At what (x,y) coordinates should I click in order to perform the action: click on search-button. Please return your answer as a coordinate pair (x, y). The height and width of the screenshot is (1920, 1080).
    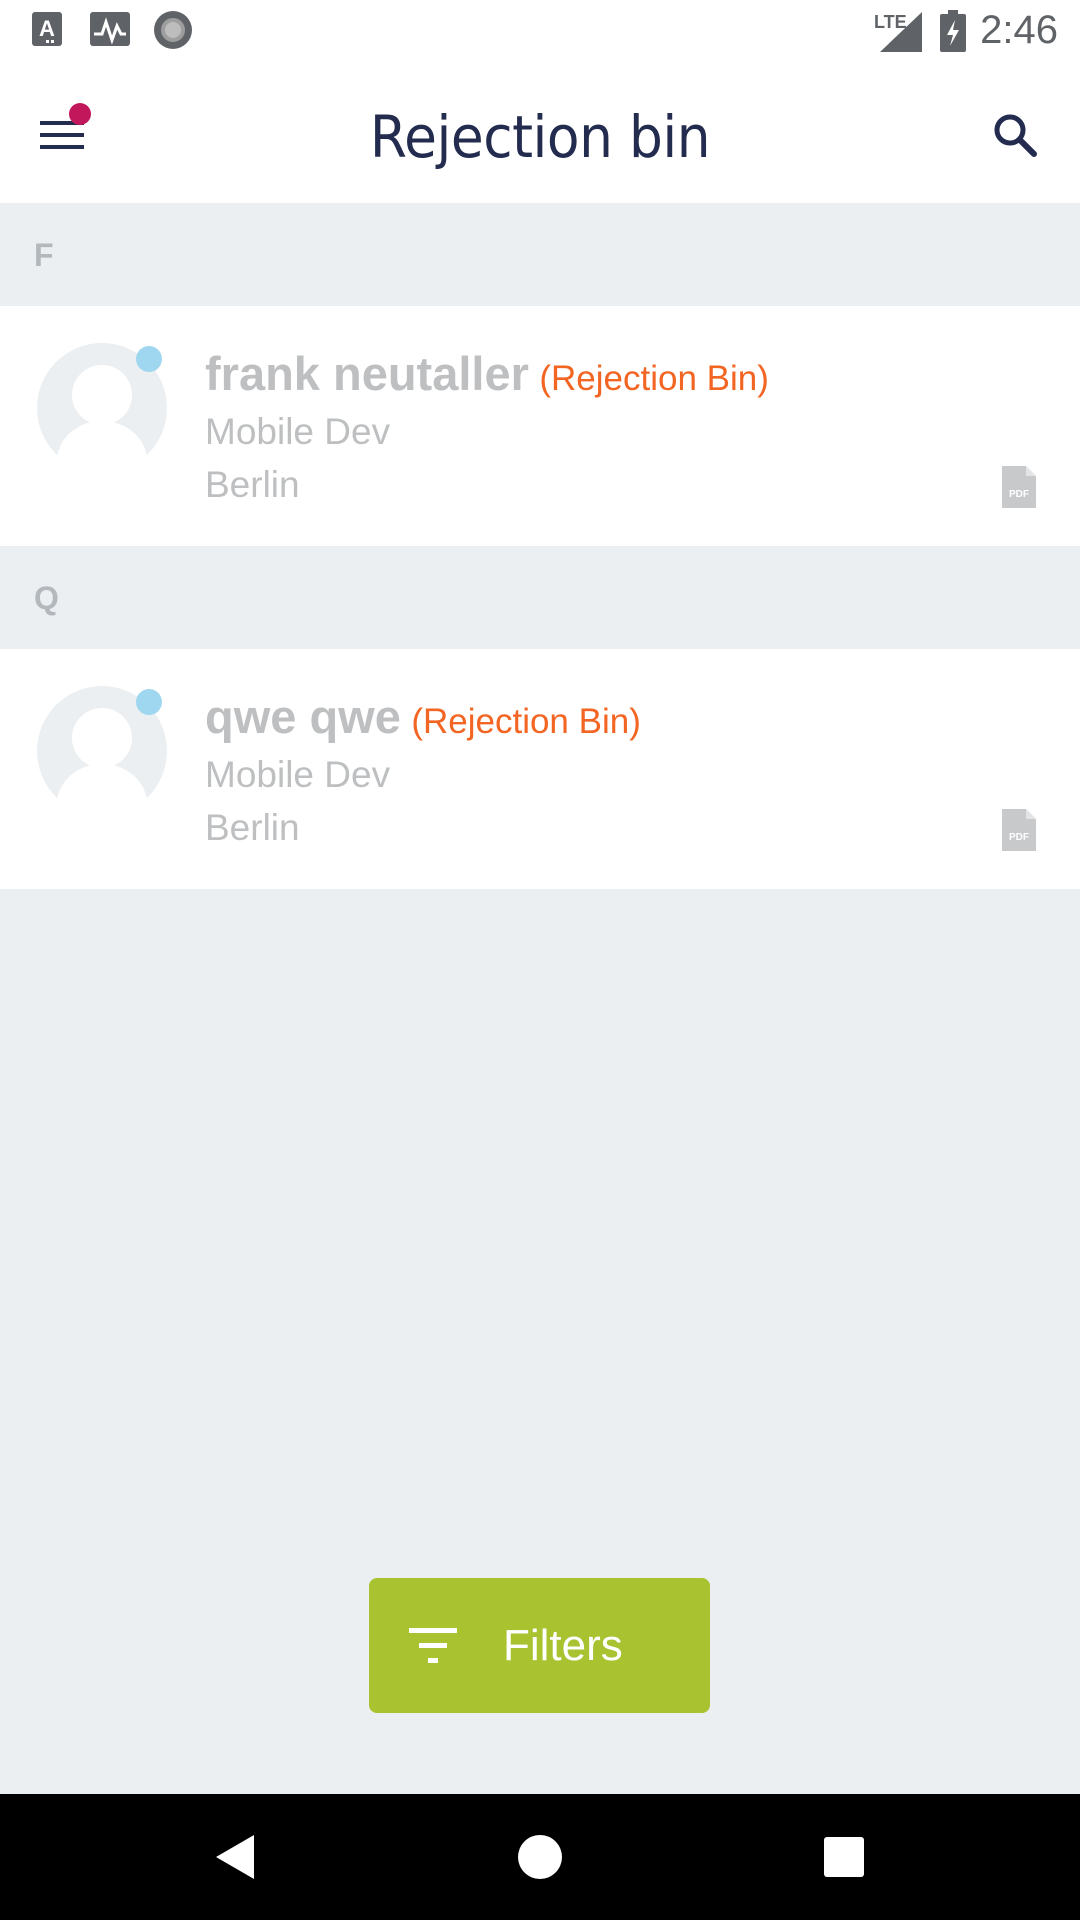
    Looking at the image, I should click on (1015, 133).